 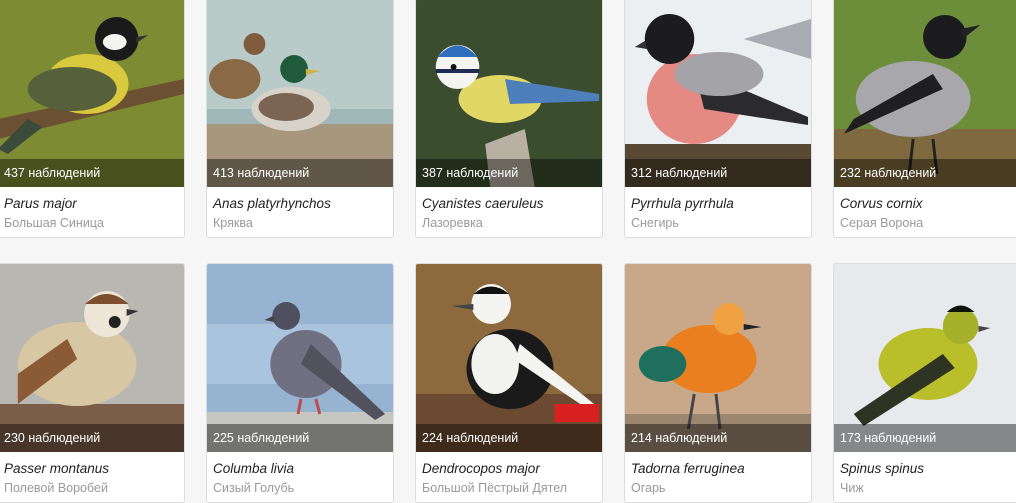 I want to click on woodpecker-photo: 224 наблюдений, so click(x=509, y=358).